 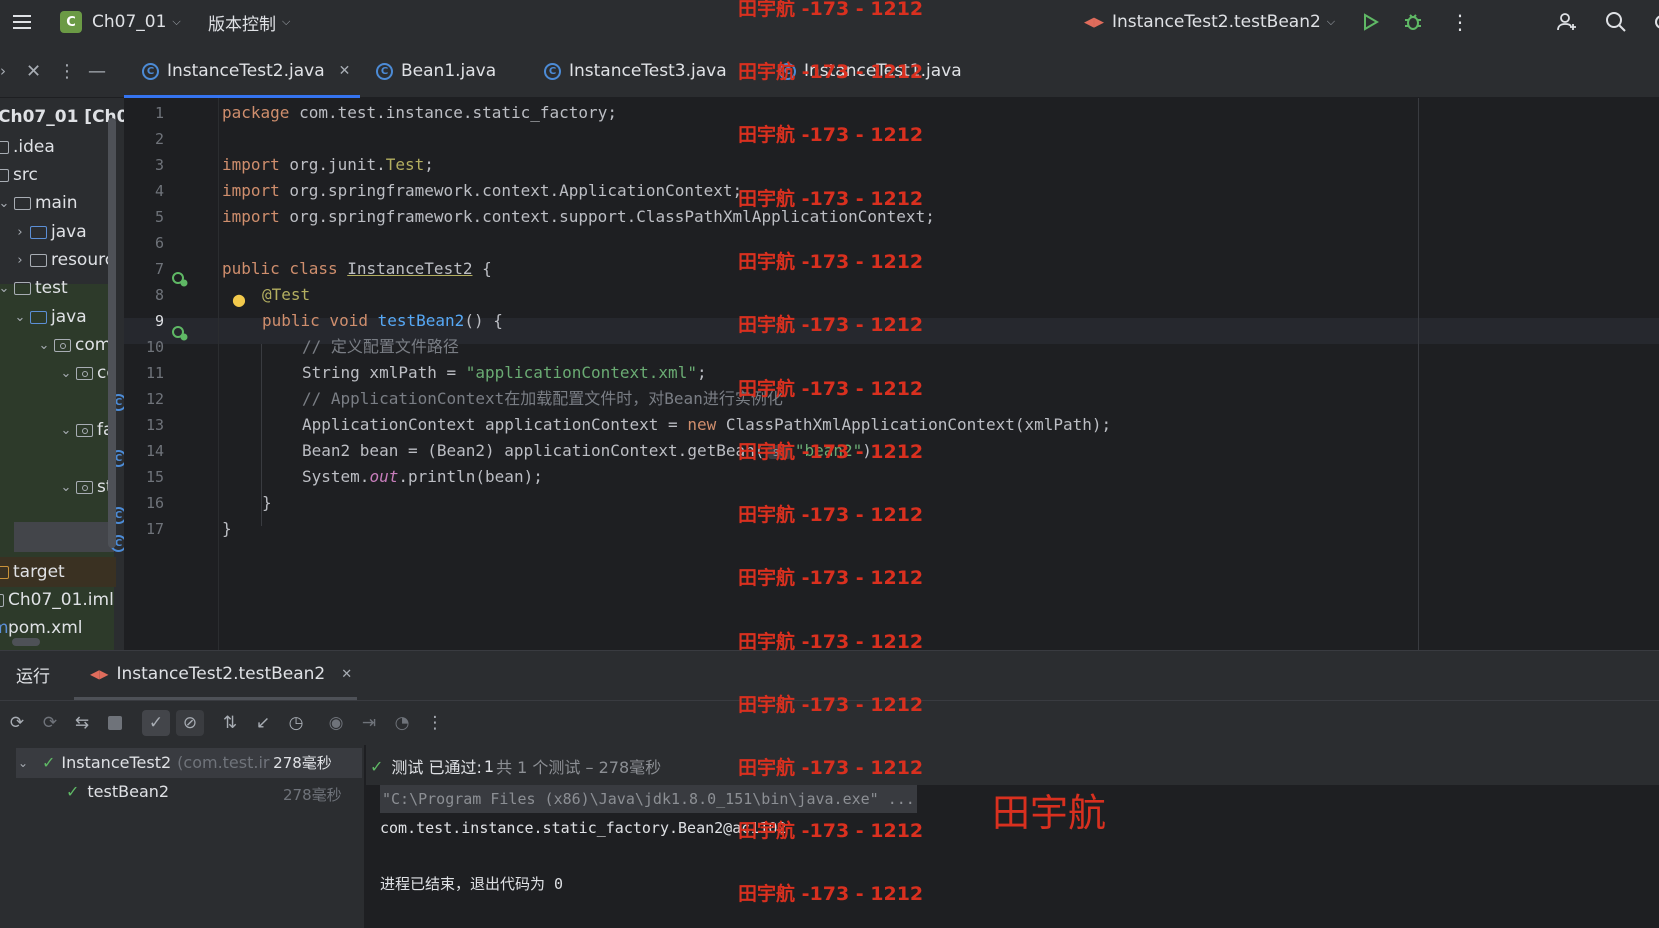 I want to click on run-config-selector: ◀▶ InstanceTest2.testBean2 ⌵, so click(x=1209, y=22).